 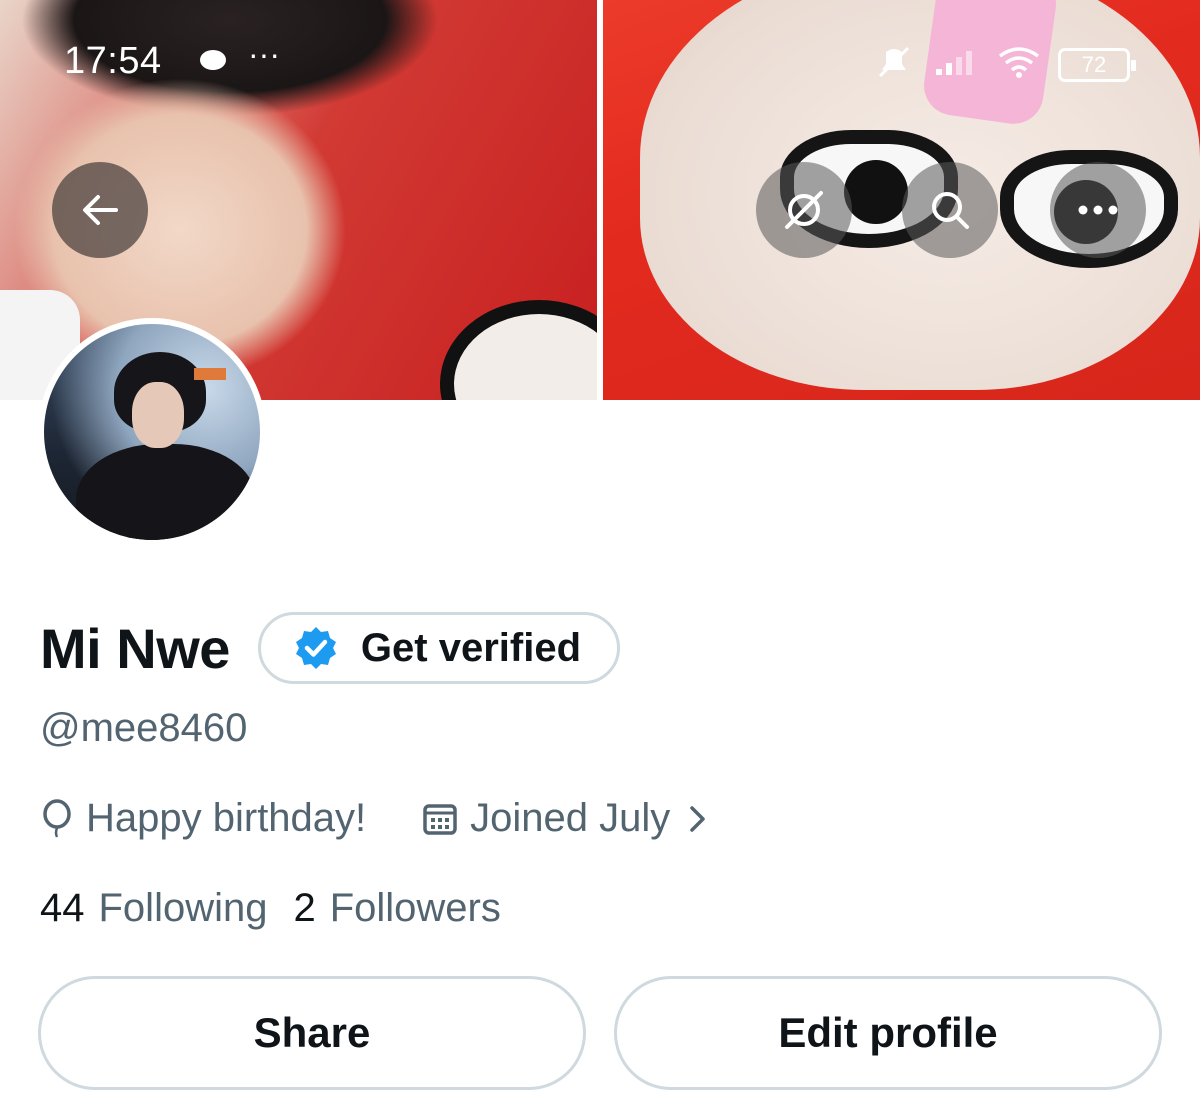 What do you see at coordinates (315, 648) in the screenshot?
I see `verified-badge-icon` at bounding box center [315, 648].